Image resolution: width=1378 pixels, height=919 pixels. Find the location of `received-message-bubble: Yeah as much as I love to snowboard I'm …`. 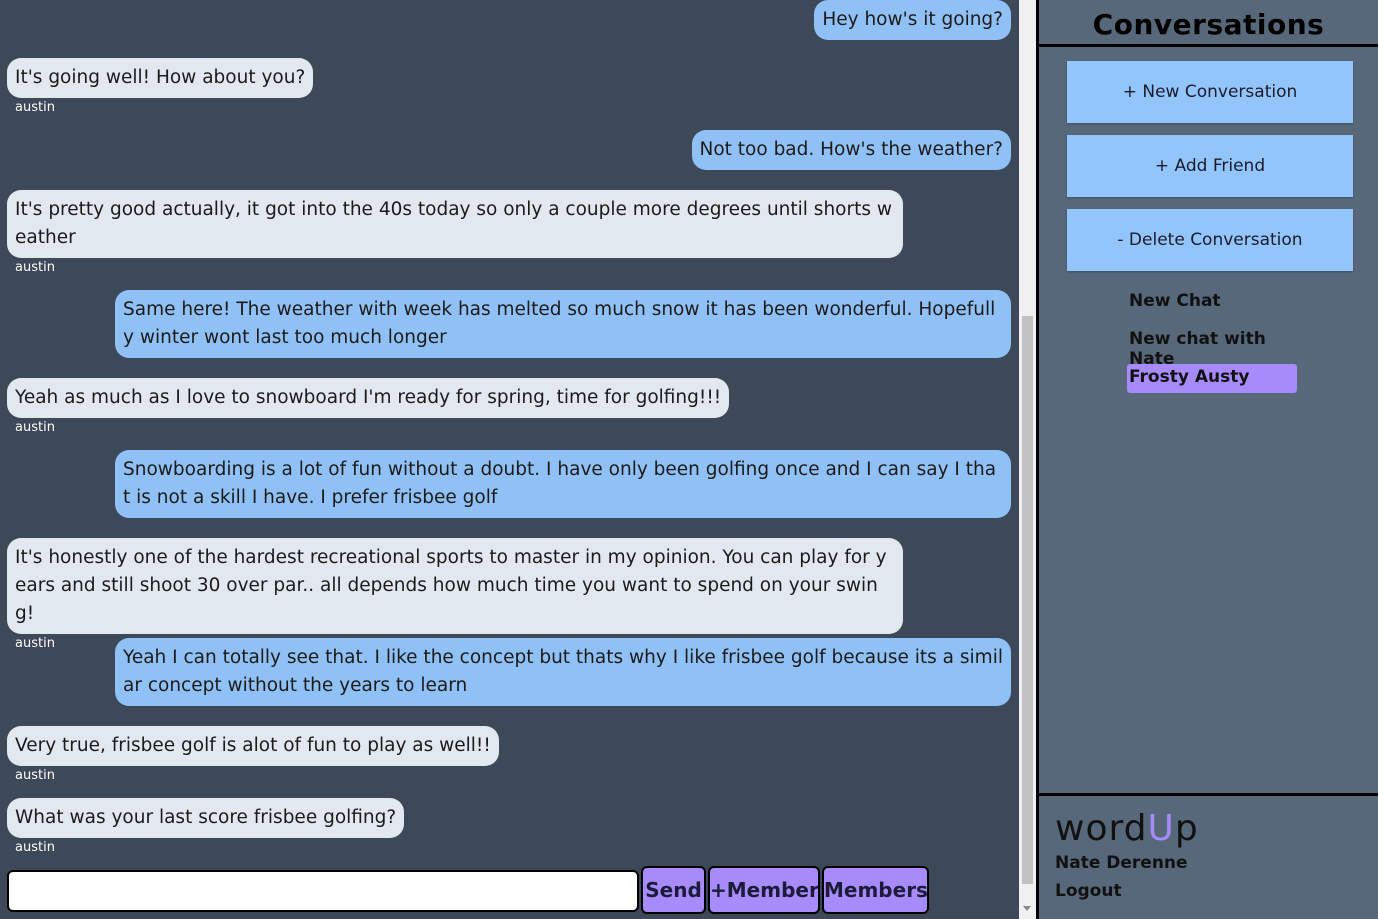

received-message-bubble: Yeah as much as I love to snowboard I'm … is located at coordinates (368, 398).